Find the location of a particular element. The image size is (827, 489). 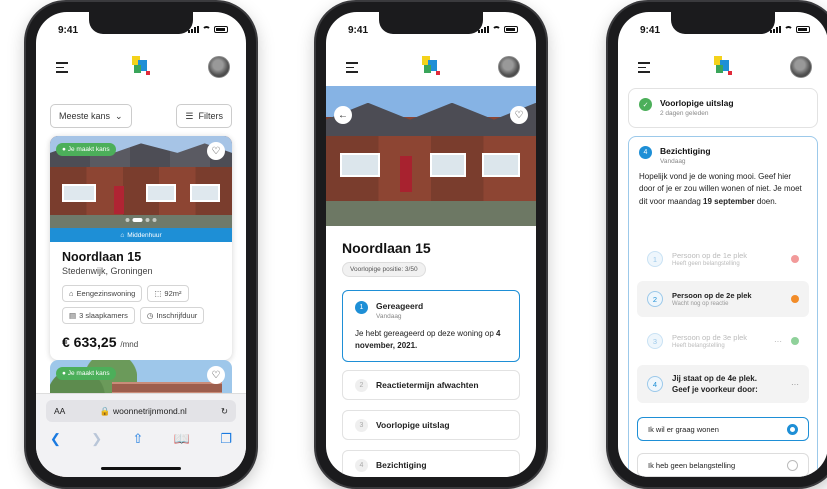

rent-category-label: Middenhuur is located at coordinates (144, 235).